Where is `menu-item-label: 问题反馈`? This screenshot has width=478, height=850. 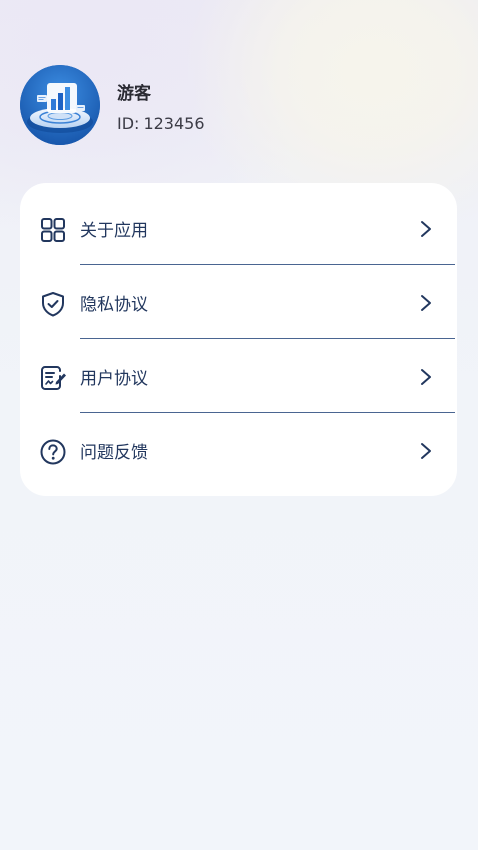 menu-item-label: 问题反馈 is located at coordinates (114, 453).